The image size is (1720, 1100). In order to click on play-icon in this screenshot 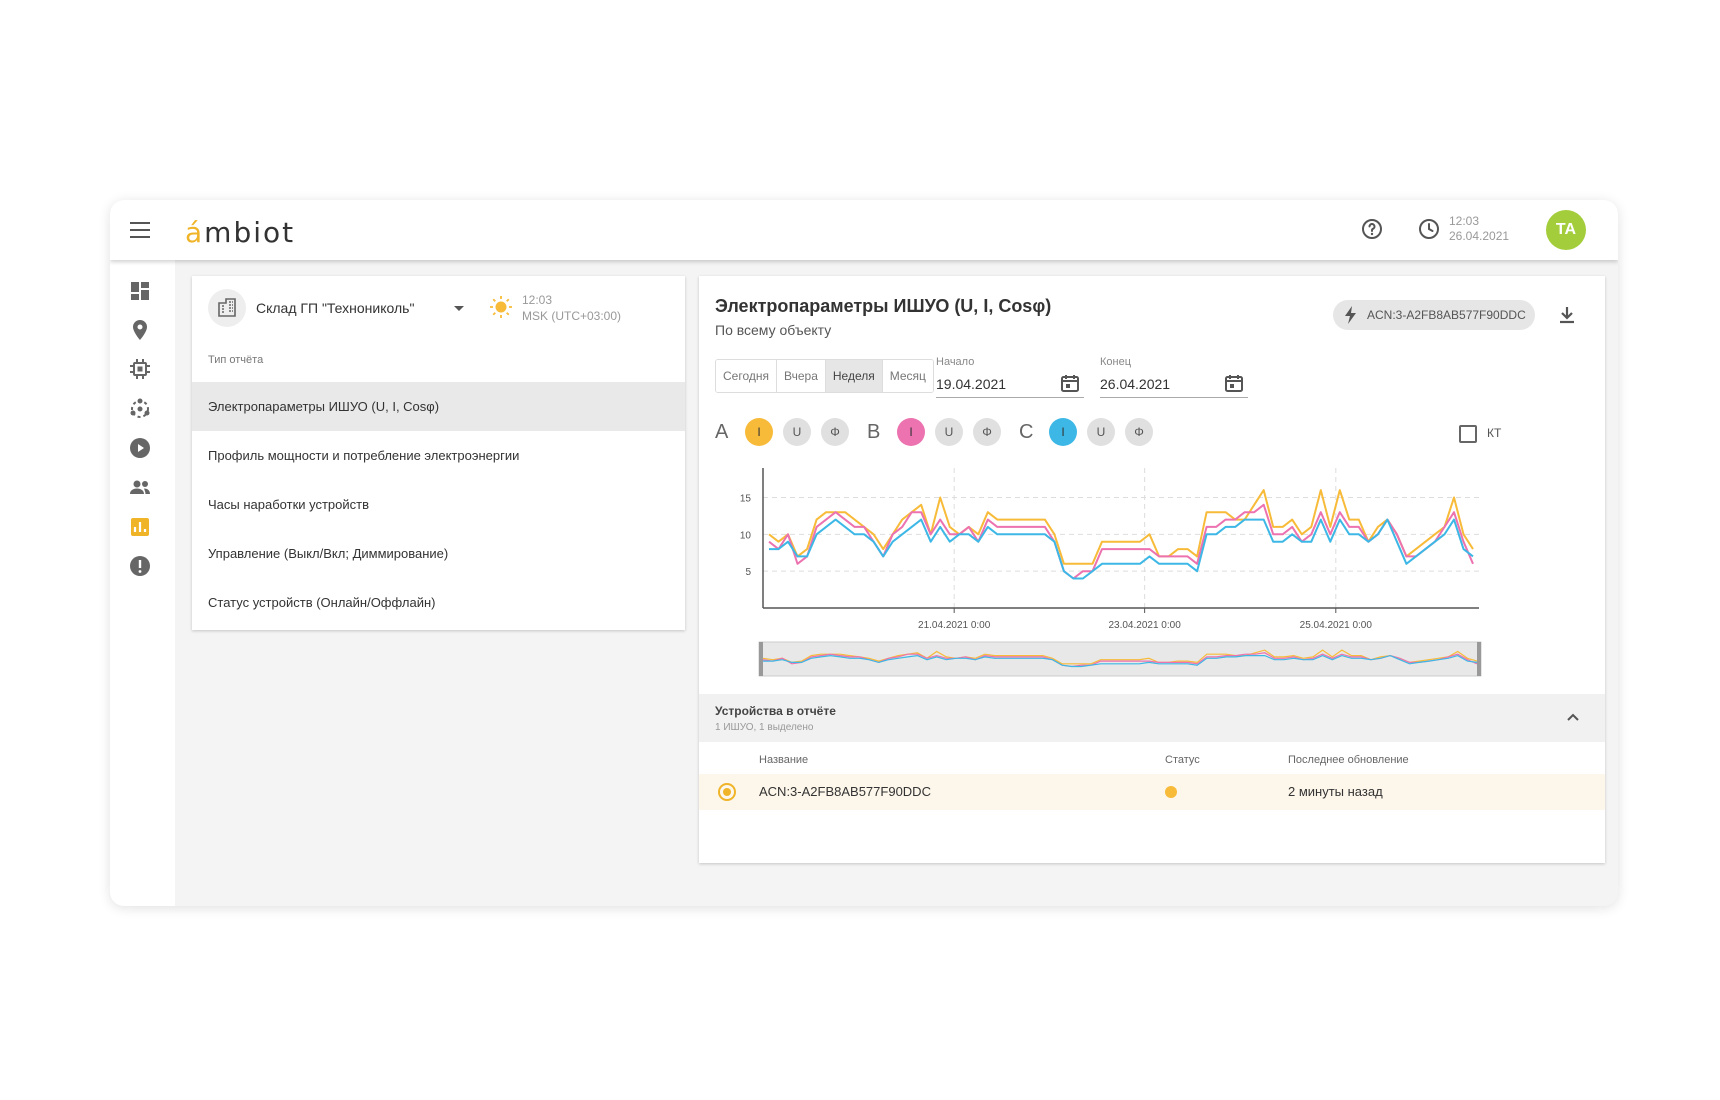, I will do `click(140, 448)`.